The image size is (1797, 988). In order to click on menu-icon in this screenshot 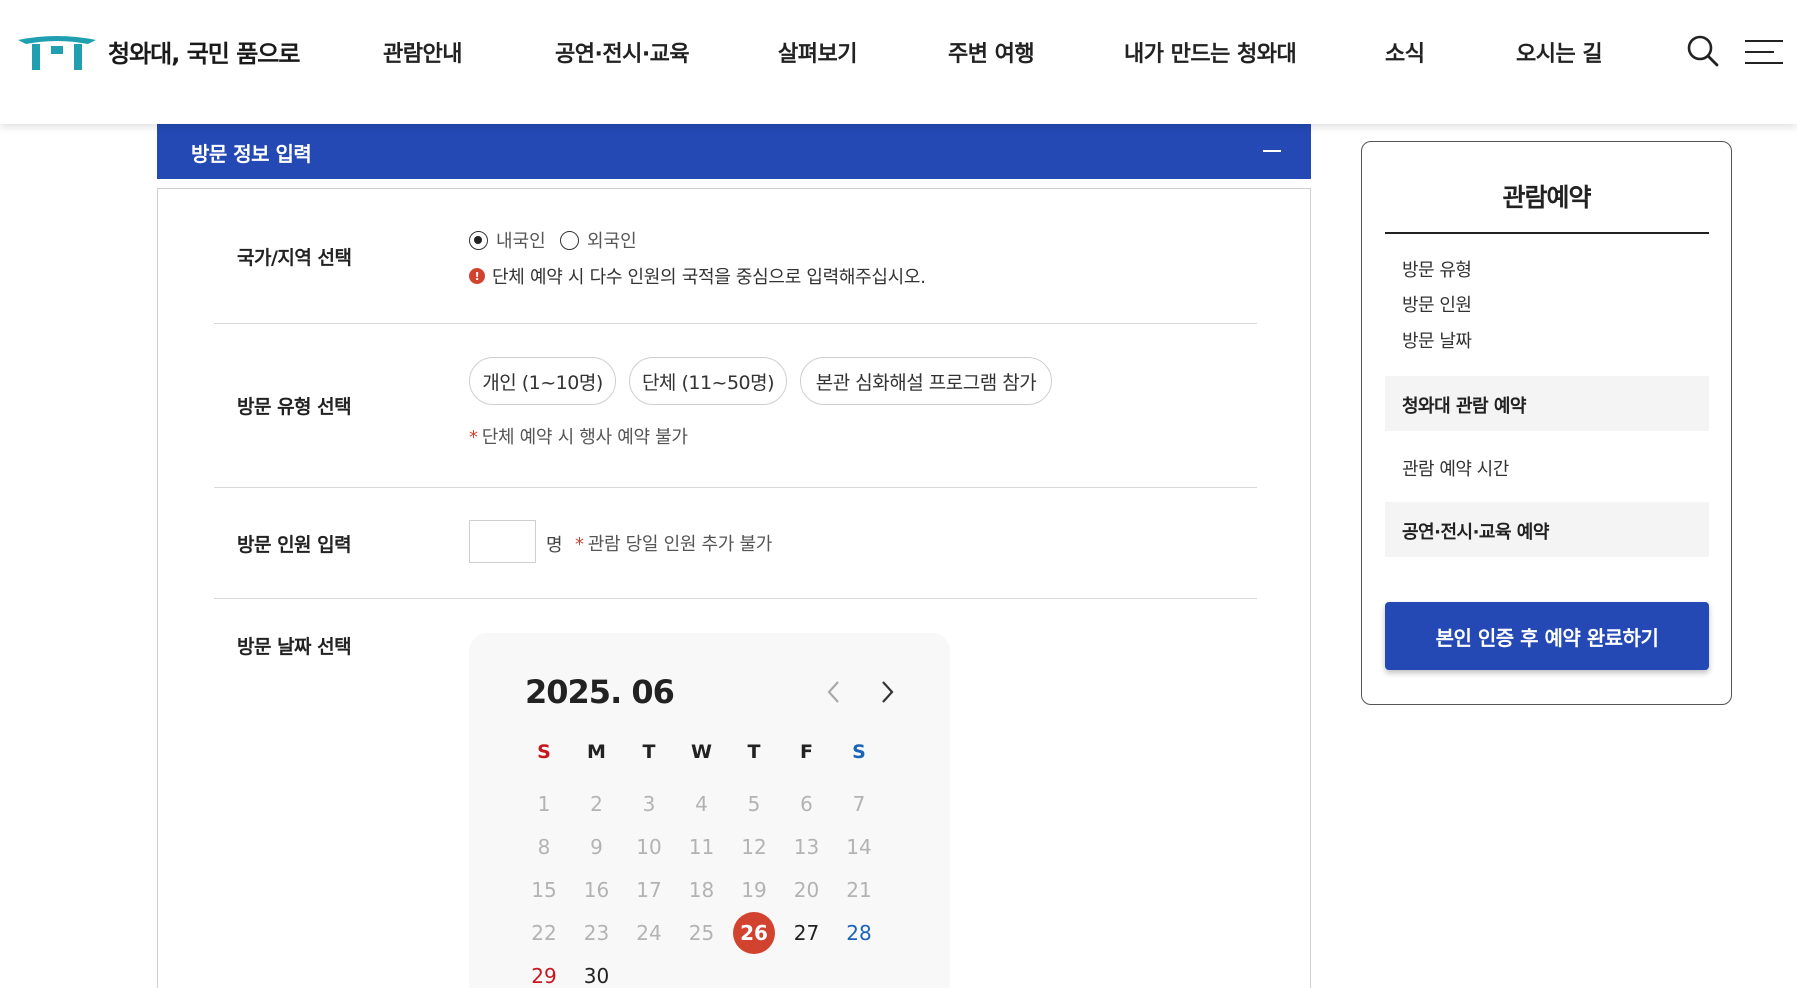, I will do `click(1764, 52)`.